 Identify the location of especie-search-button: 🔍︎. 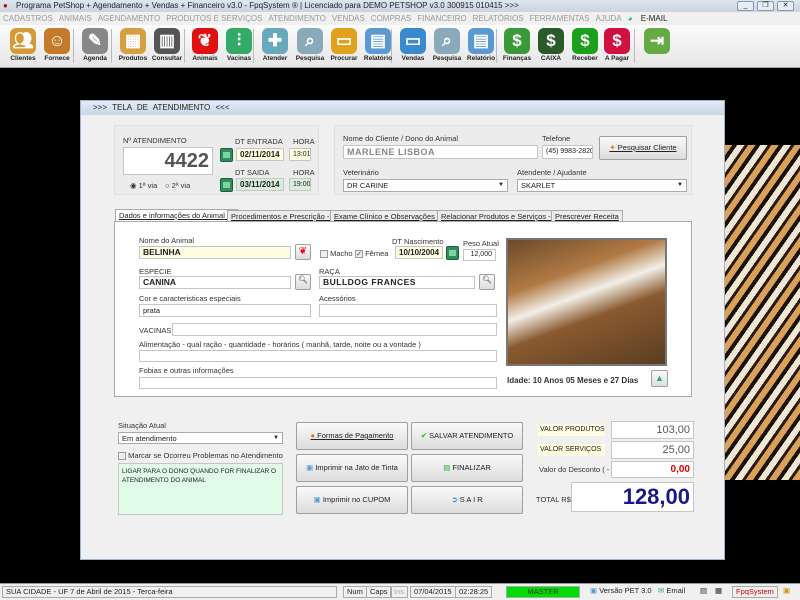
(303, 282).